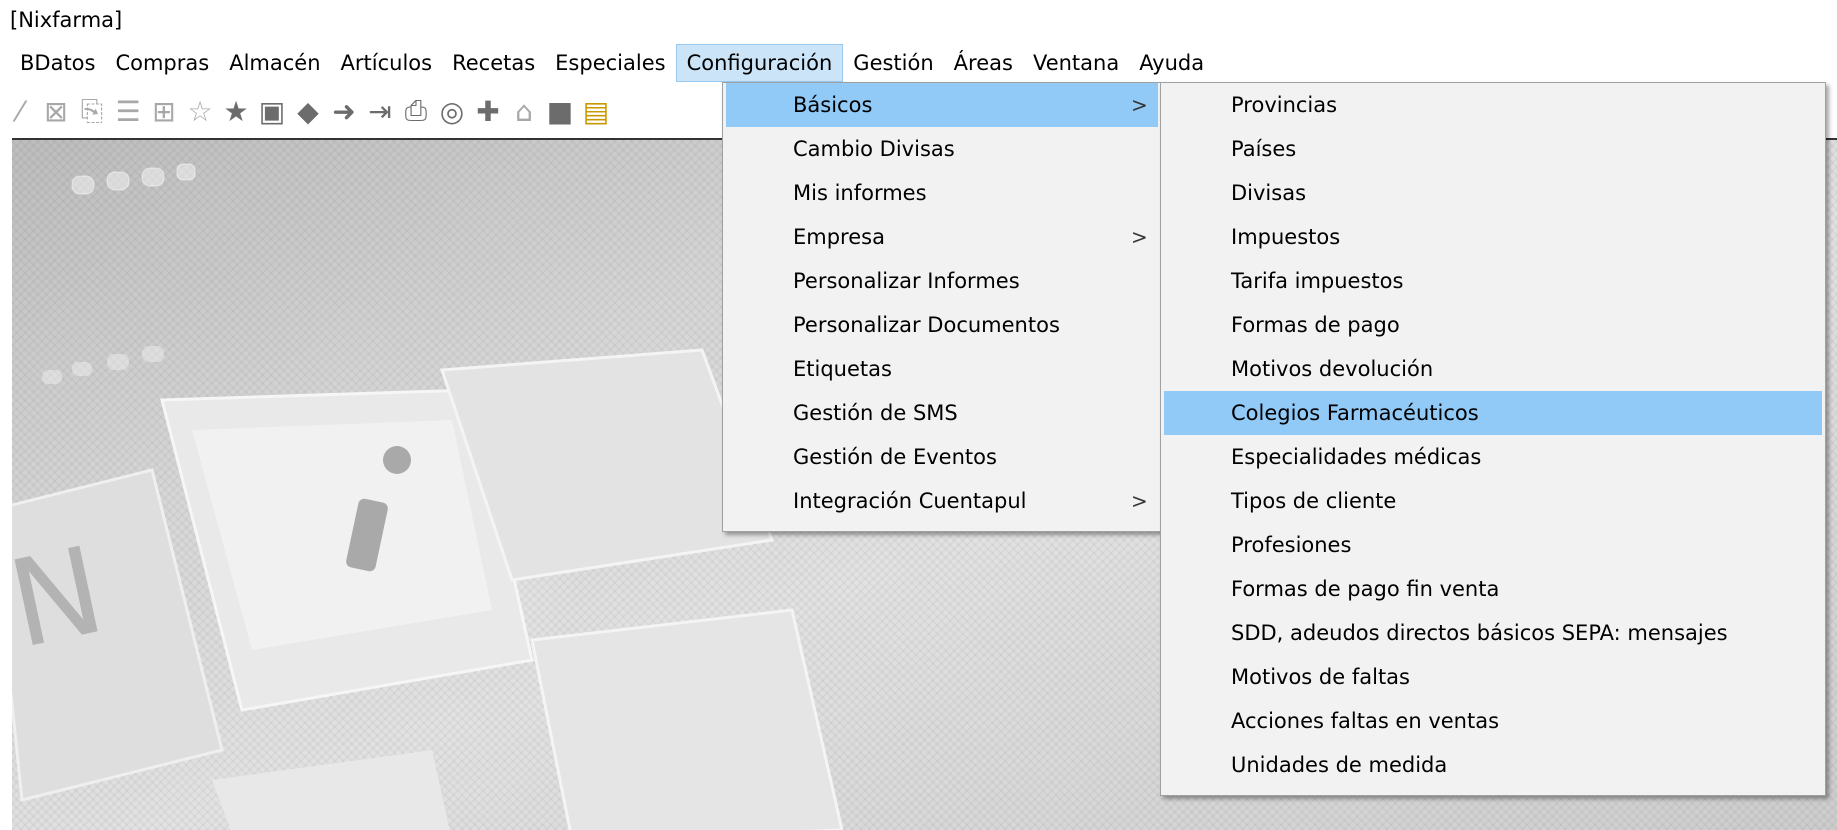 This screenshot has width=1837, height=830. What do you see at coordinates (1320, 677) in the screenshot?
I see `menu-item-label: Motivos de faltas` at bounding box center [1320, 677].